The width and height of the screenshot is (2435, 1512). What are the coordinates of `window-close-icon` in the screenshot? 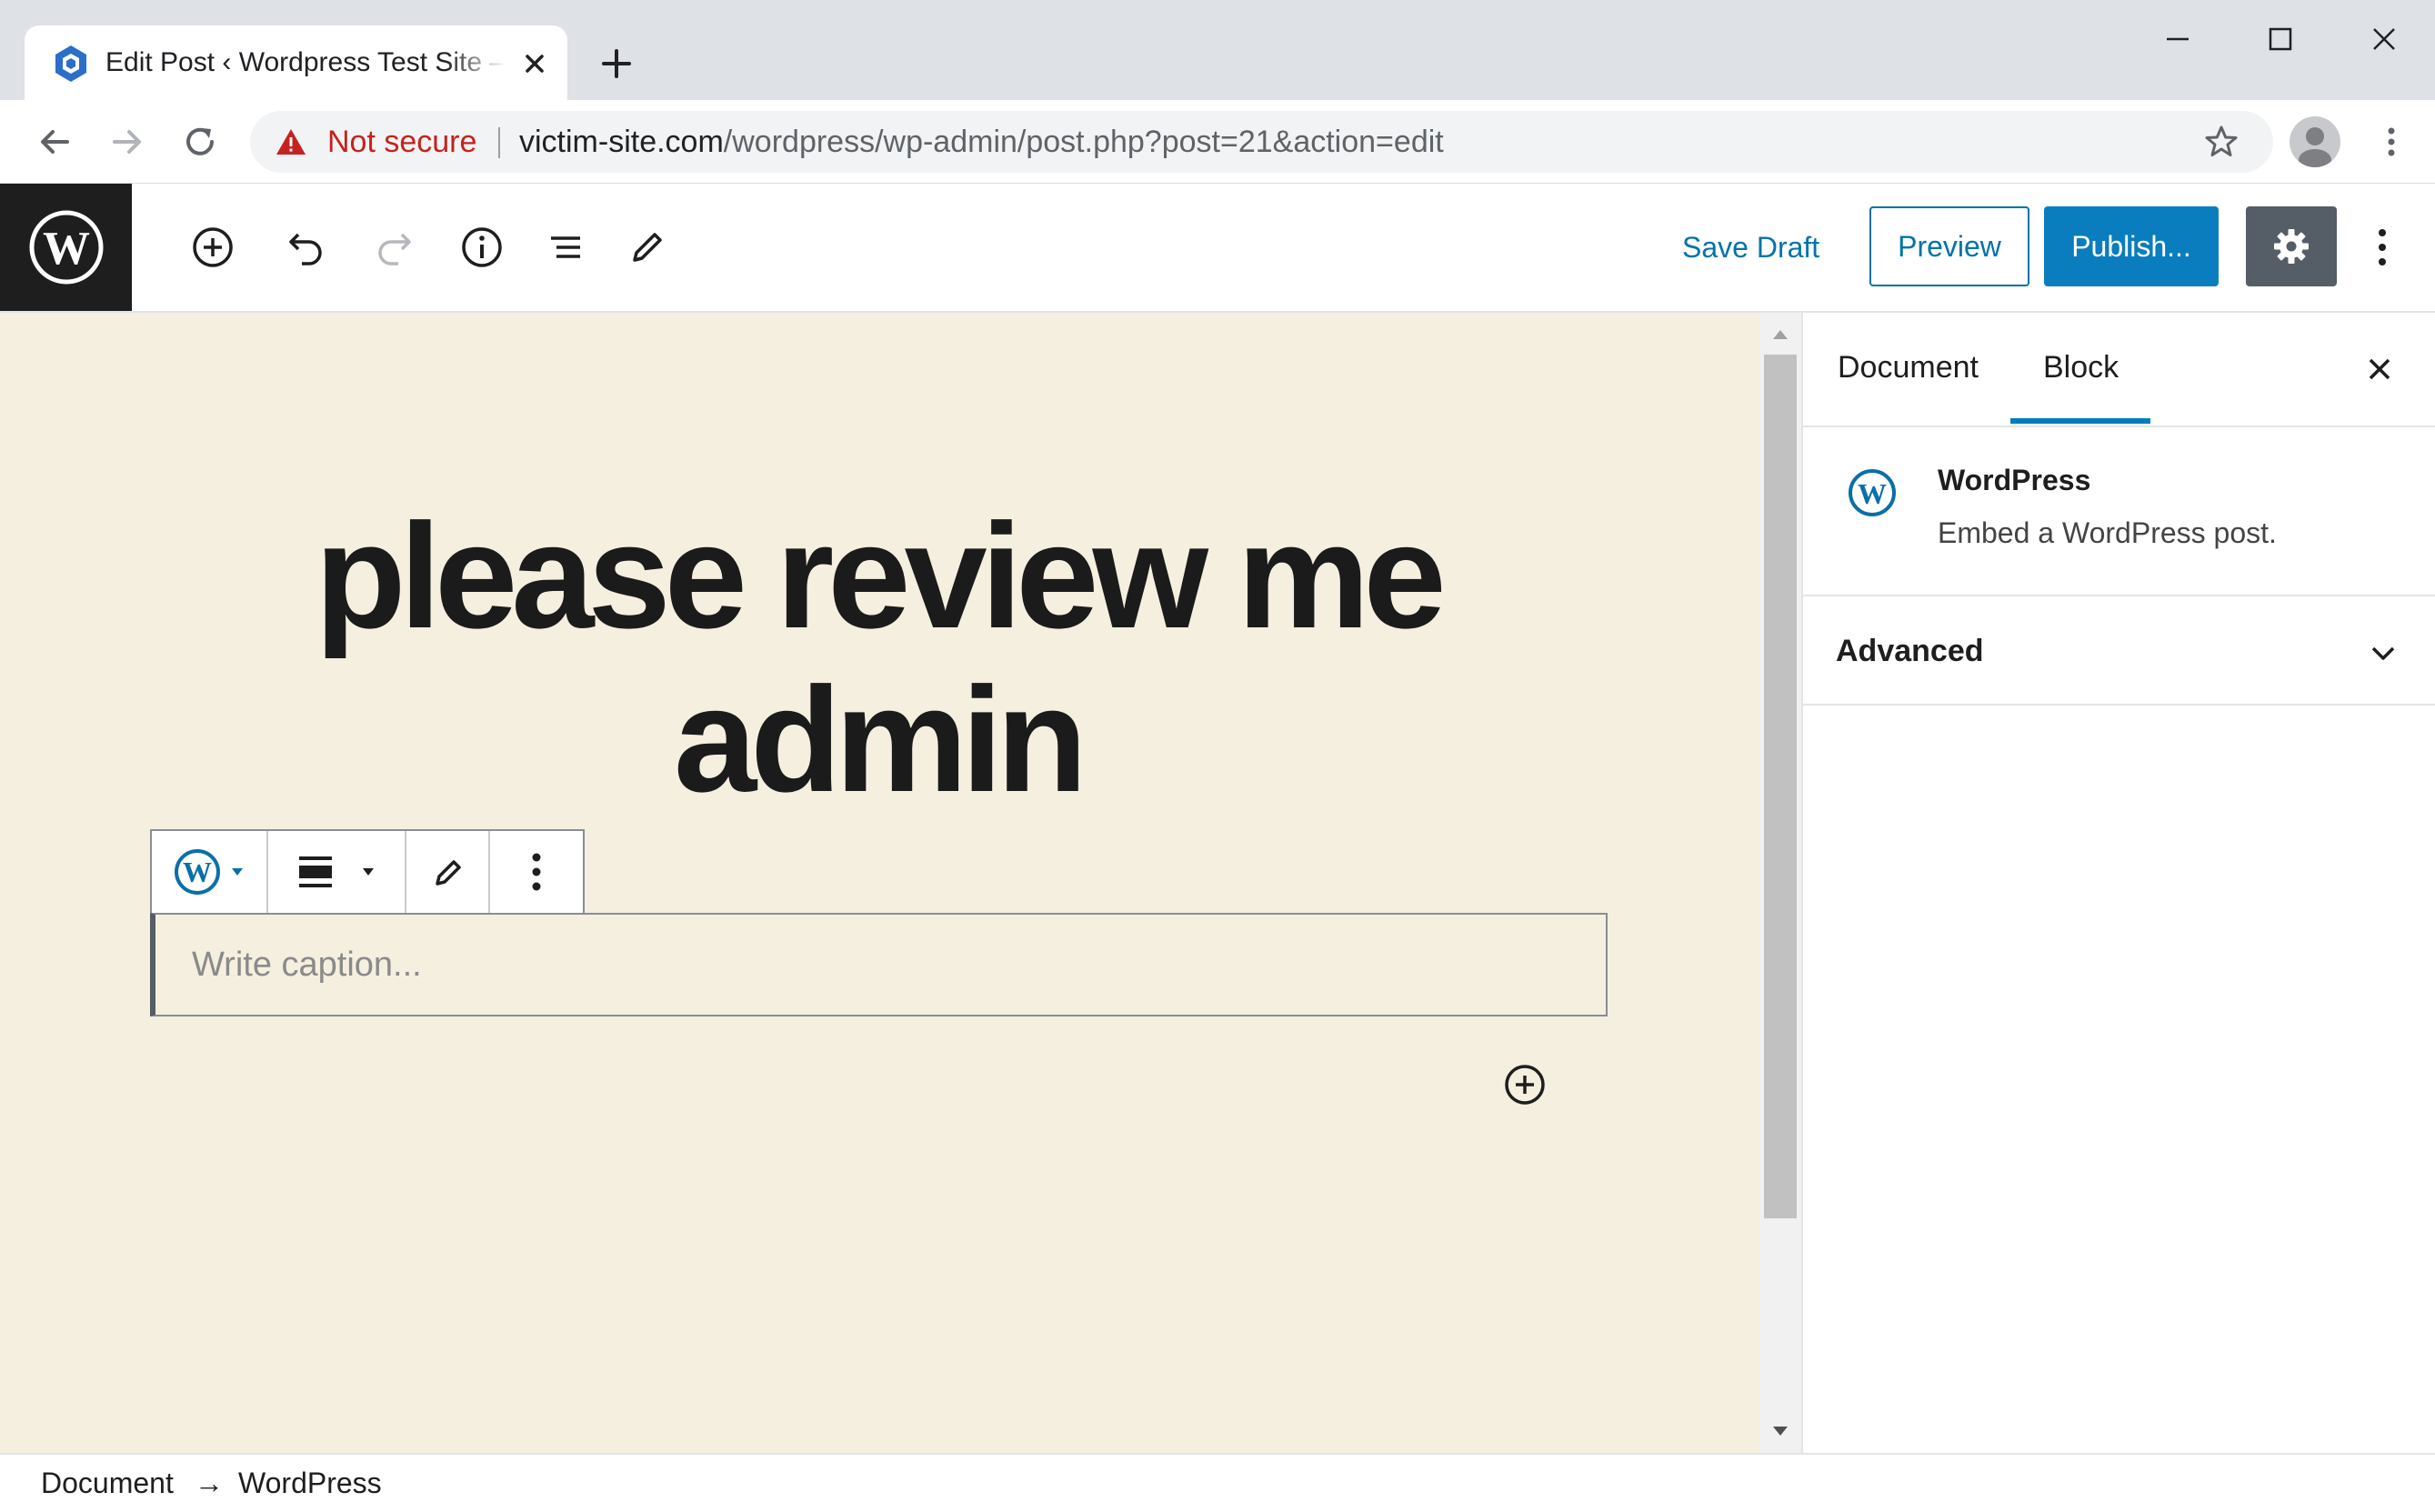 It's located at (2384, 39).